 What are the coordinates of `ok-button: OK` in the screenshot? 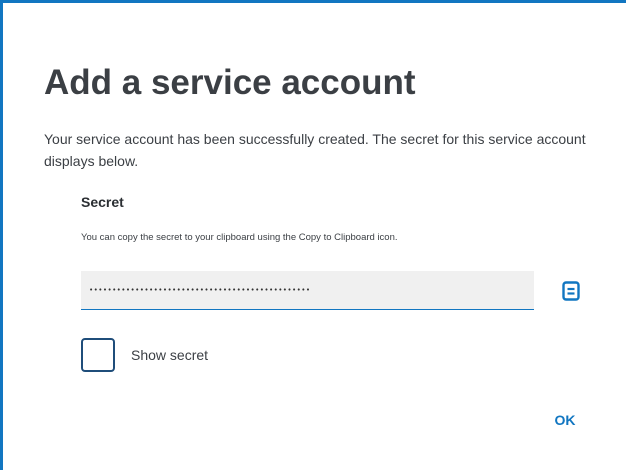 It's located at (565, 420).